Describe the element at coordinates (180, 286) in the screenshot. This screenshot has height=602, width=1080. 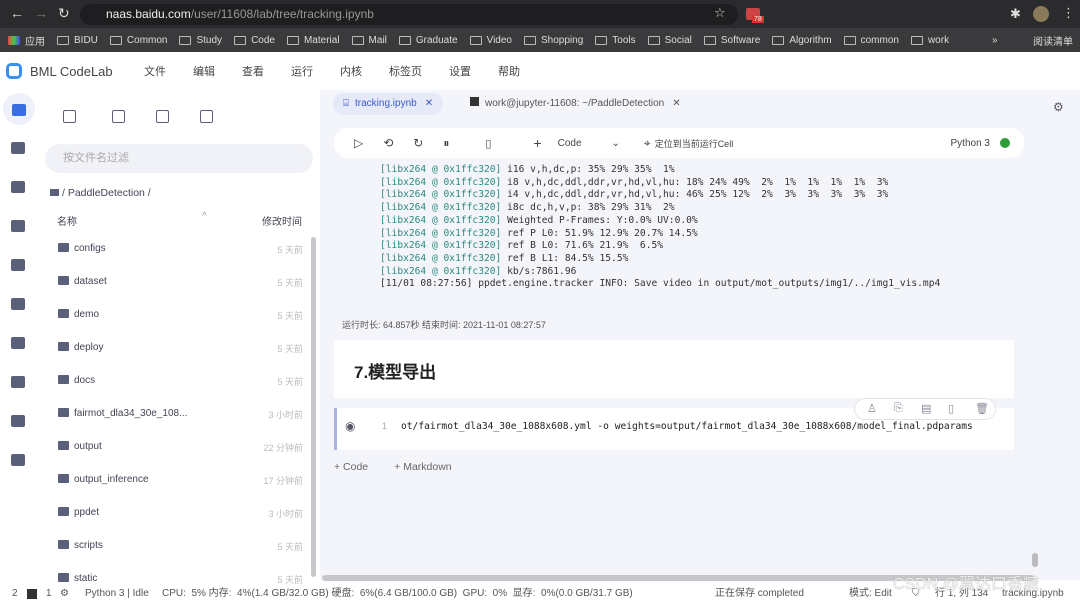
I see `file-row: dataset 5 天前` at that location.